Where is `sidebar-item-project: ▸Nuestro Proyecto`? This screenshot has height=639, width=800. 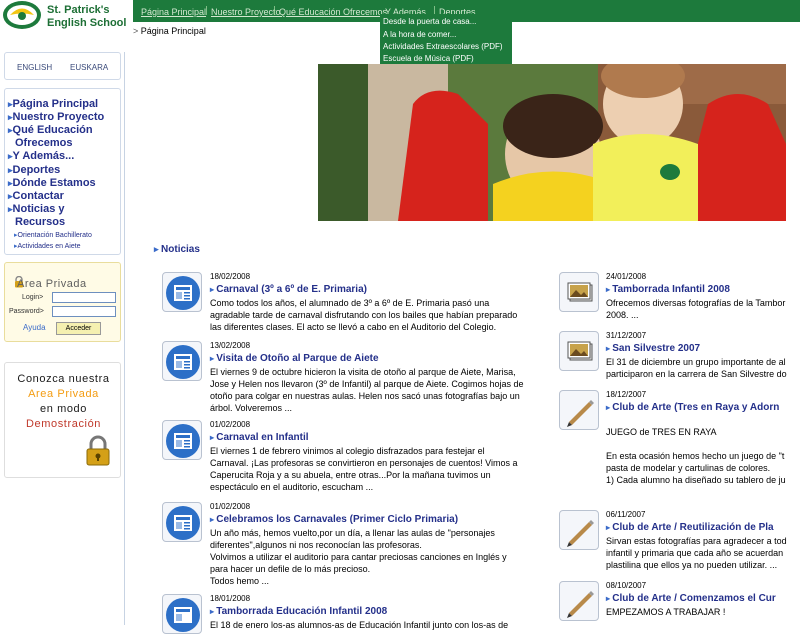 sidebar-item-project: ▸Nuestro Proyecto is located at coordinates (56, 117).